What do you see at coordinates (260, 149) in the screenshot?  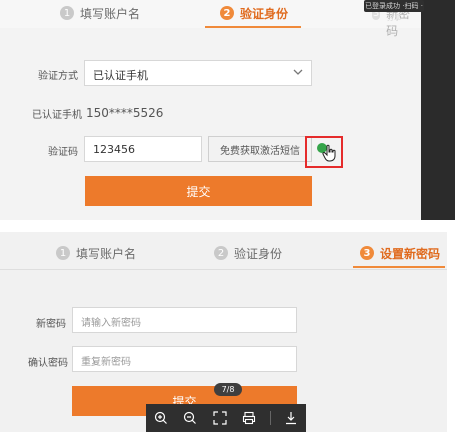 I see `get-sms-button: 免费获取激活短信` at bounding box center [260, 149].